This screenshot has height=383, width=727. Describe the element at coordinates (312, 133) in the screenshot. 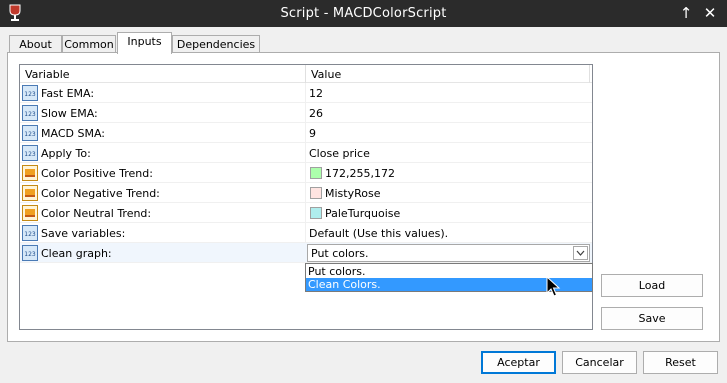

I see `variable-value: 9` at that location.